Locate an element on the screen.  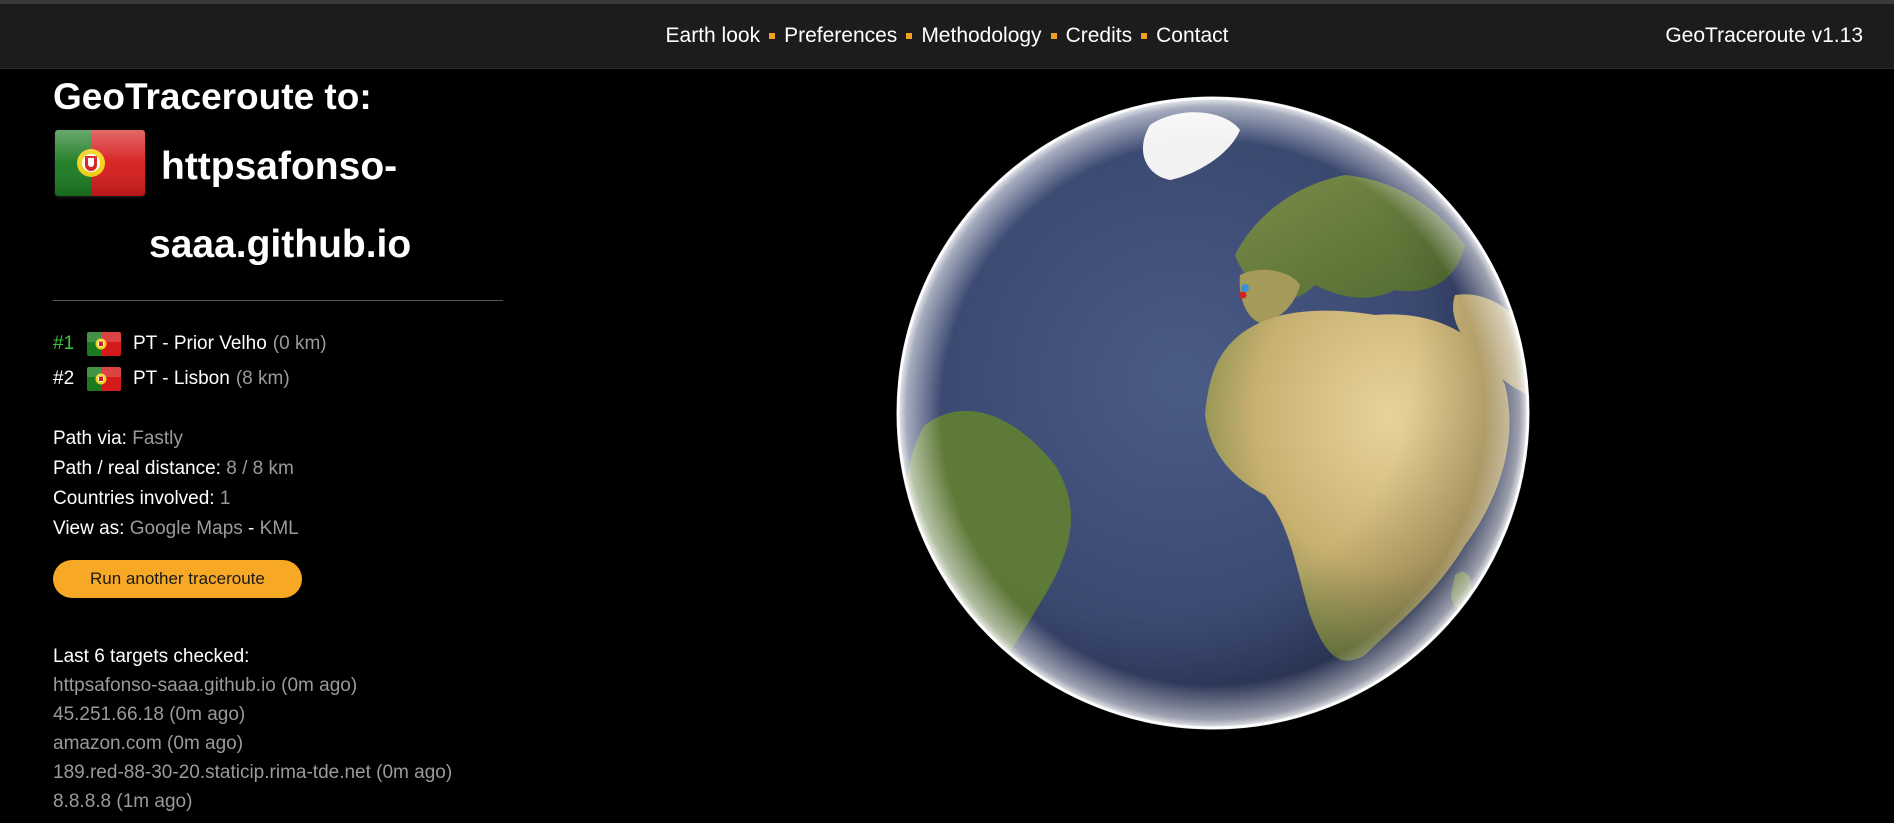
hop-number: #2 is located at coordinates (64, 378).